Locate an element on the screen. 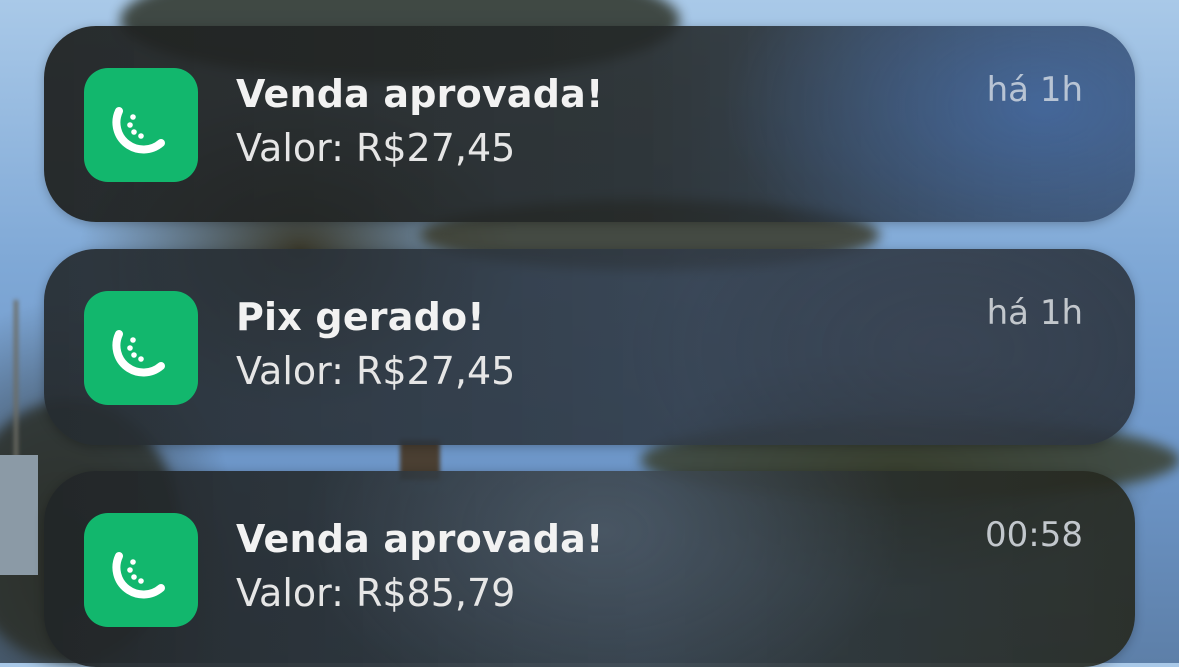 The image size is (1179, 667). notification-title: Pix gerado! is located at coordinates (360, 317).